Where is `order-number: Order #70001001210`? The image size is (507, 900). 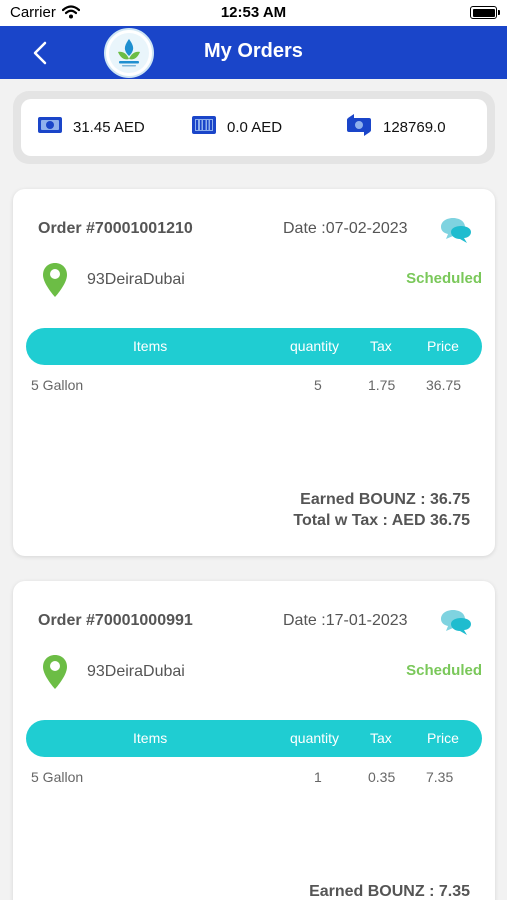
order-number: Order #70001001210 is located at coordinates (115, 228).